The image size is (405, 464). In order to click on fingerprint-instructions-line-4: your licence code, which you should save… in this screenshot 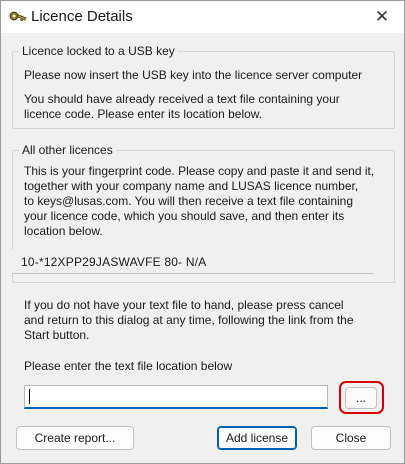, I will do `click(184, 216)`.